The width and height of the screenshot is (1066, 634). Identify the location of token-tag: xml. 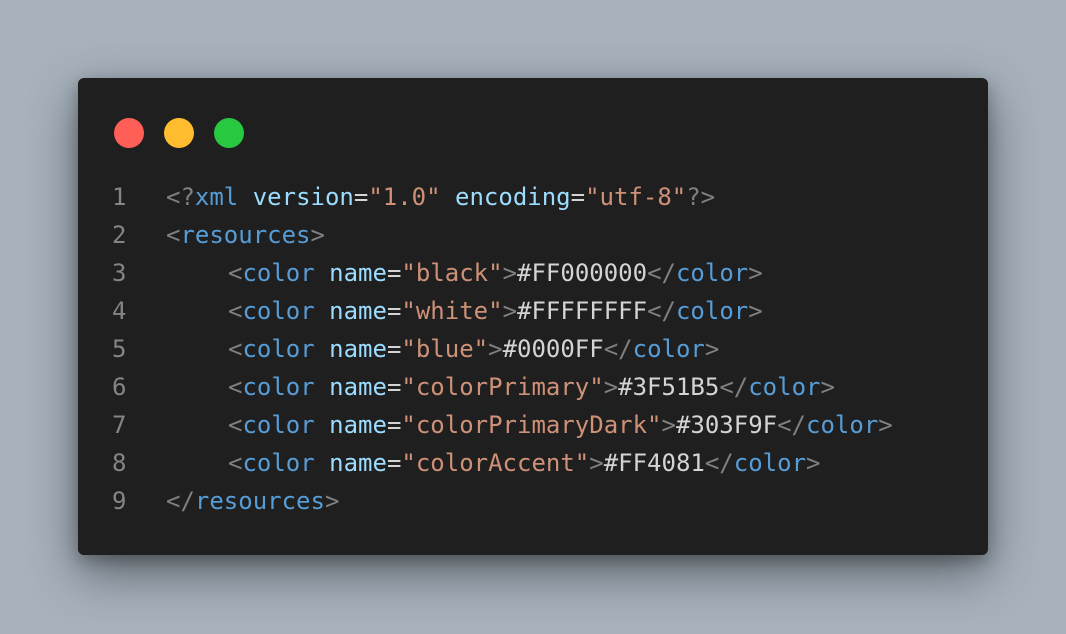
(216, 197).